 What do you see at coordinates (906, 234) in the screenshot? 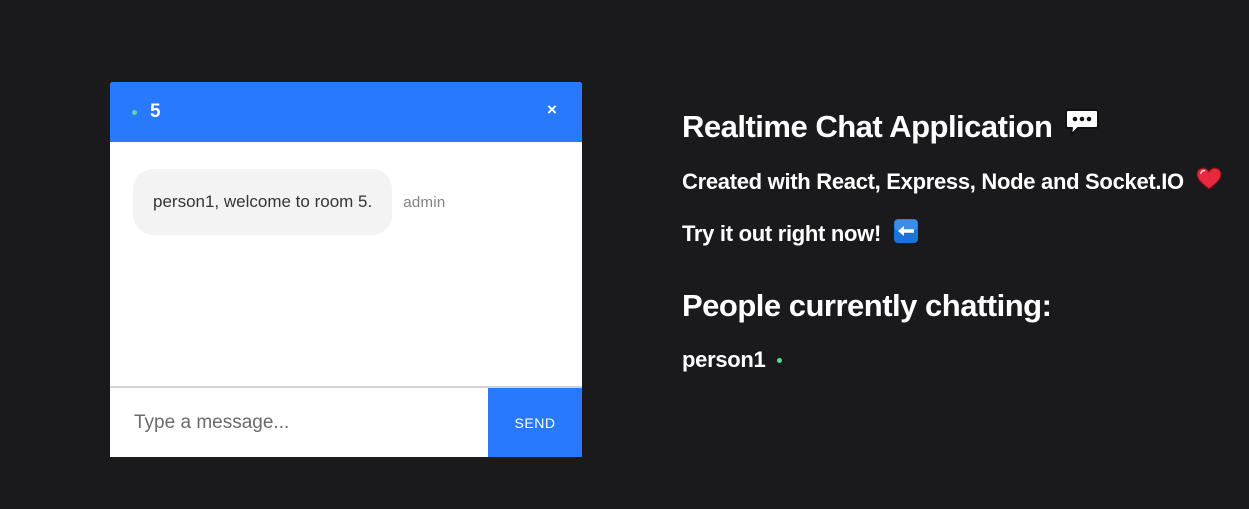
I see `left-arrow-icon` at bounding box center [906, 234].